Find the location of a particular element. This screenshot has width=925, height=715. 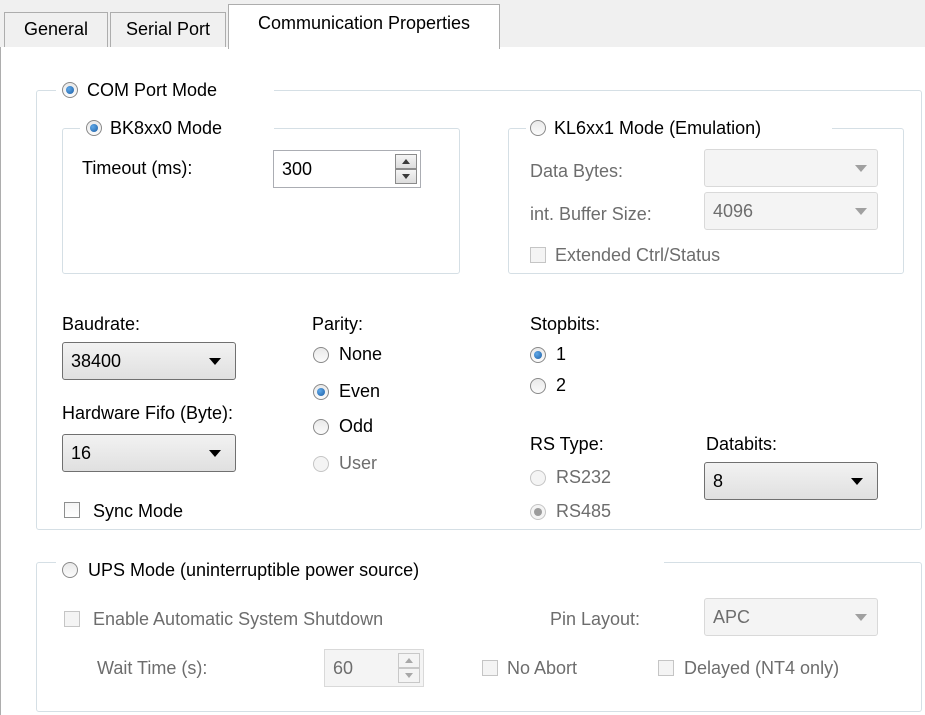

baudrate-label: Baudrate: is located at coordinates (101, 324).